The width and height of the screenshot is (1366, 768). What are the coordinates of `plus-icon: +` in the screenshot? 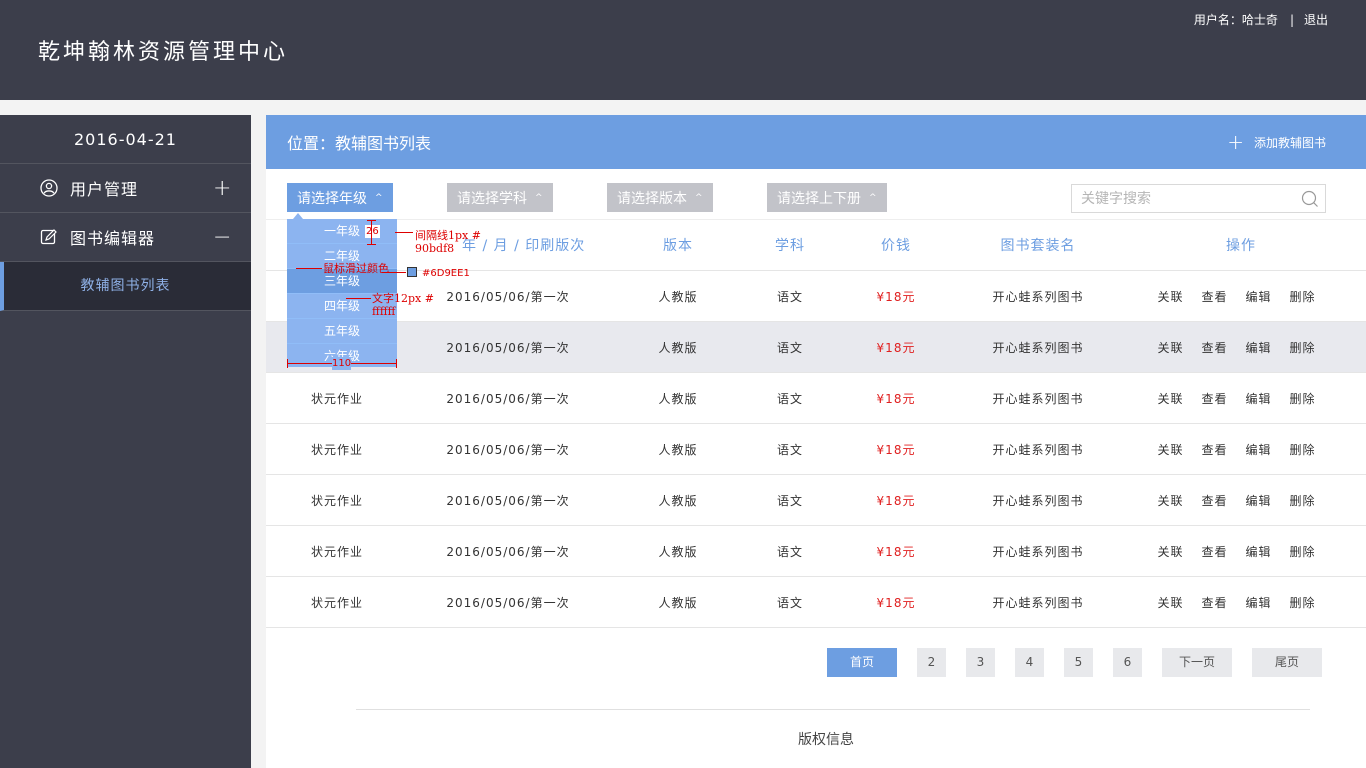 It's located at (1235, 142).